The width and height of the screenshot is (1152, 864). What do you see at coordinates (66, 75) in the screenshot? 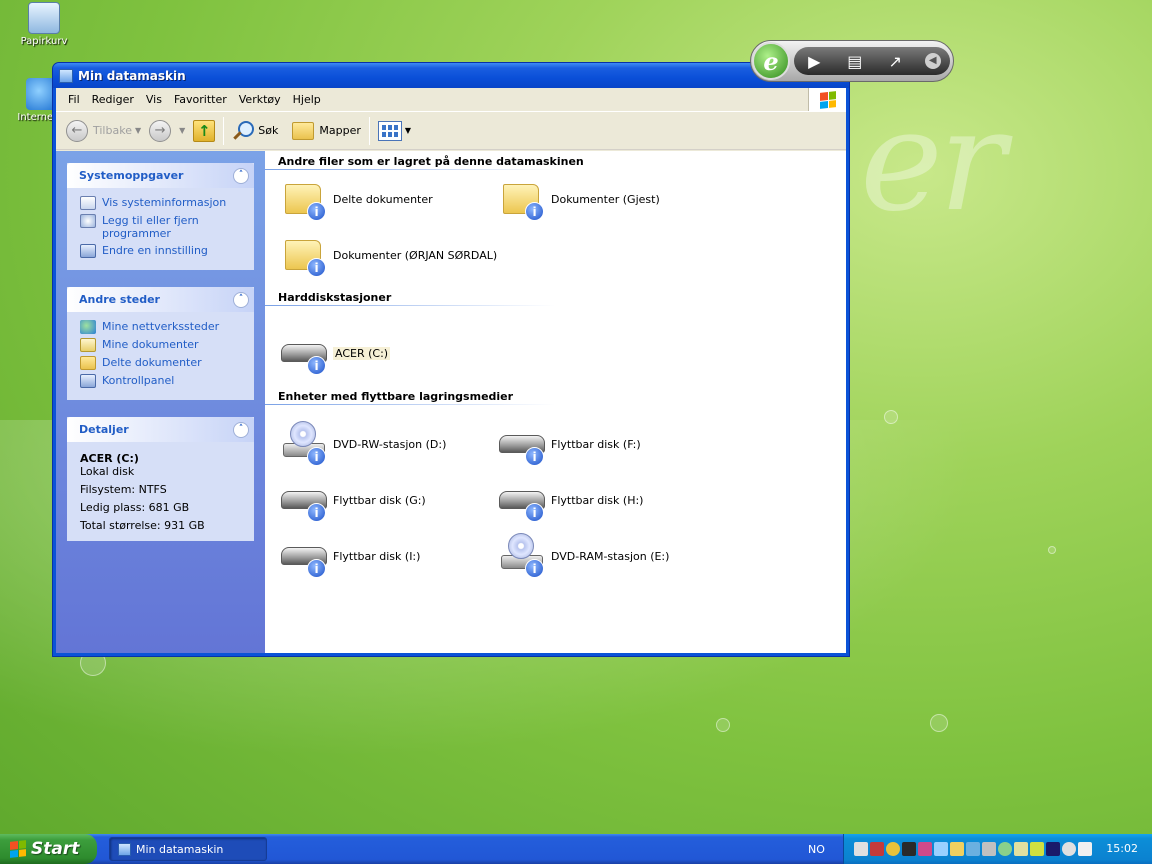
I see `computer-icon` at bounding box center [66, 75].